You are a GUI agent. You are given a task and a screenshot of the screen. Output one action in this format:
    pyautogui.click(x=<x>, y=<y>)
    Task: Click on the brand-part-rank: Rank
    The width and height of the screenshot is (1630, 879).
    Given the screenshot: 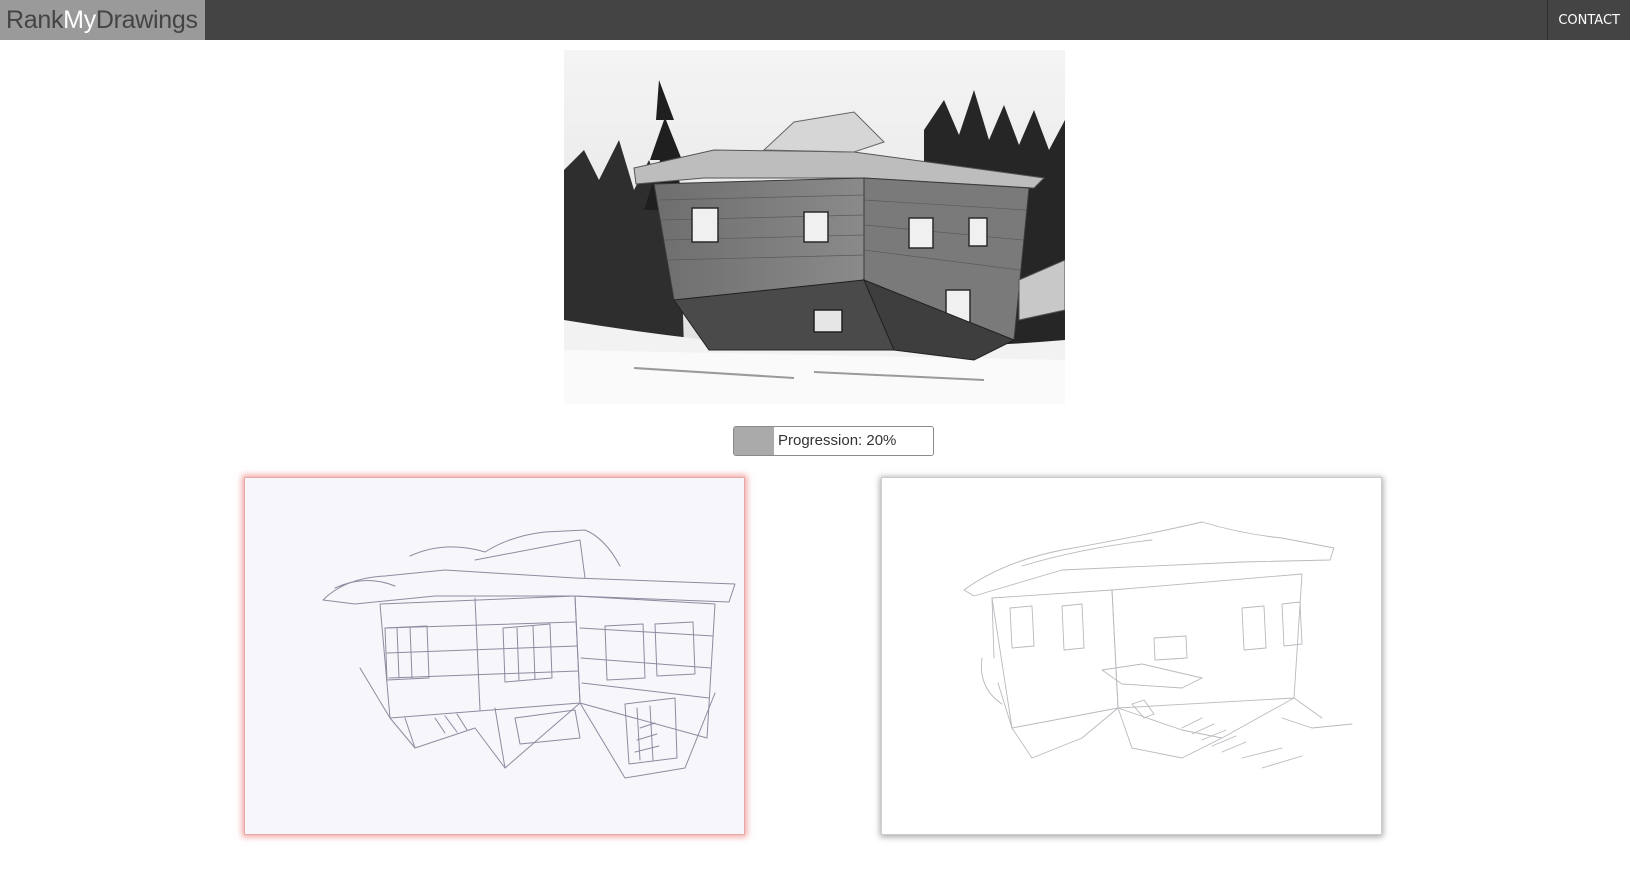 What is the action you would take?
    pyautogui.click(x=35, y=19)
    